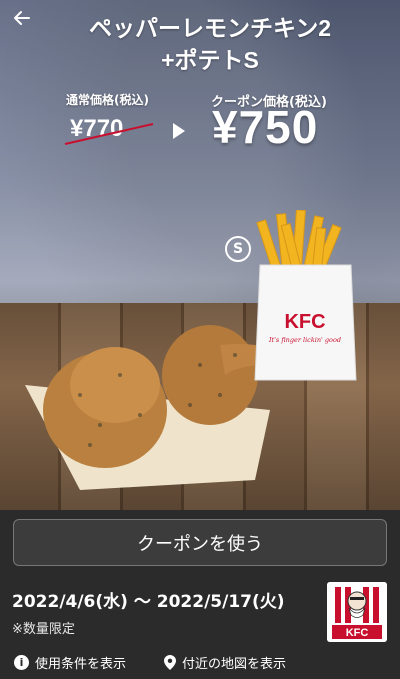  What do you see at coordinates (21, 662) in the screenshot?
I see `info-icon: i` at bounding box center [21, 662].